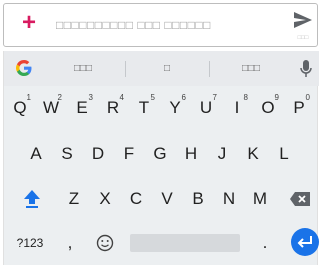  I want to click on key-j: J, so click(222, 154).